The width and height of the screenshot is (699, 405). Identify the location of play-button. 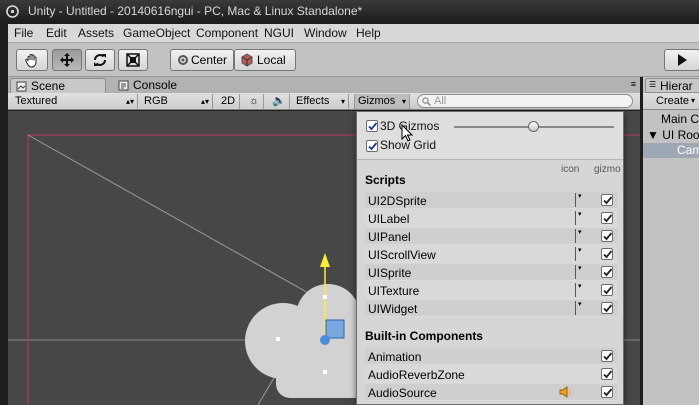
(681, 60).